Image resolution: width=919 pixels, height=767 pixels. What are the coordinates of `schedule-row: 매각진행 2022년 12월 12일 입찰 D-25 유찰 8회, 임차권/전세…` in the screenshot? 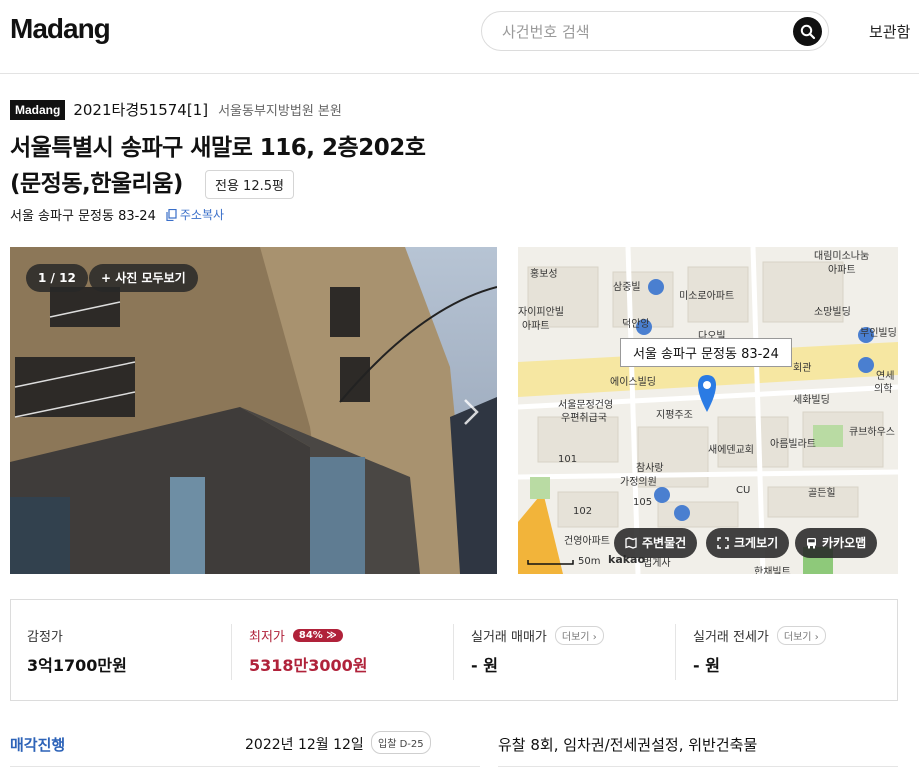 It's located at (459, 742).